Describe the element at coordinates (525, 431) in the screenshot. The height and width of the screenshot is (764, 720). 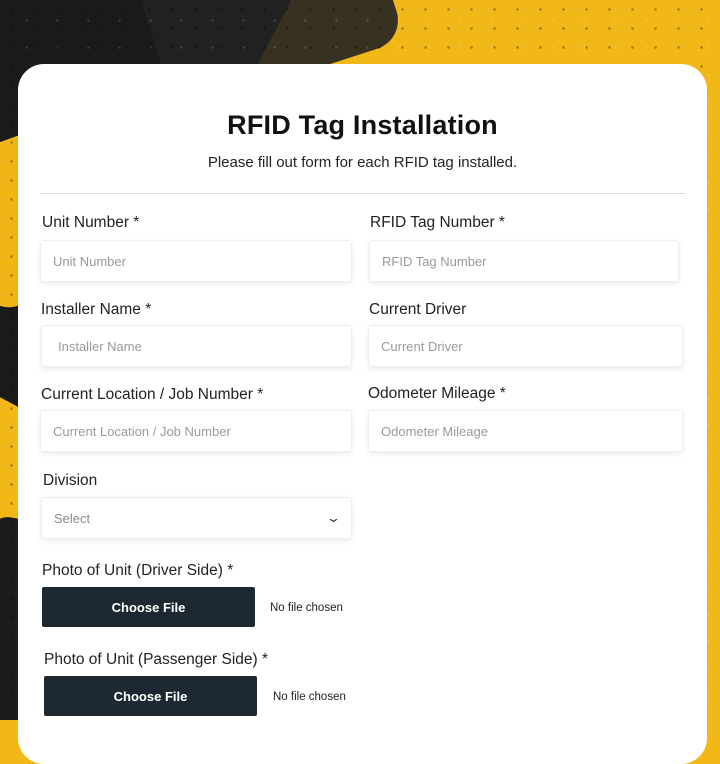
I see `odometer-input` at that location.